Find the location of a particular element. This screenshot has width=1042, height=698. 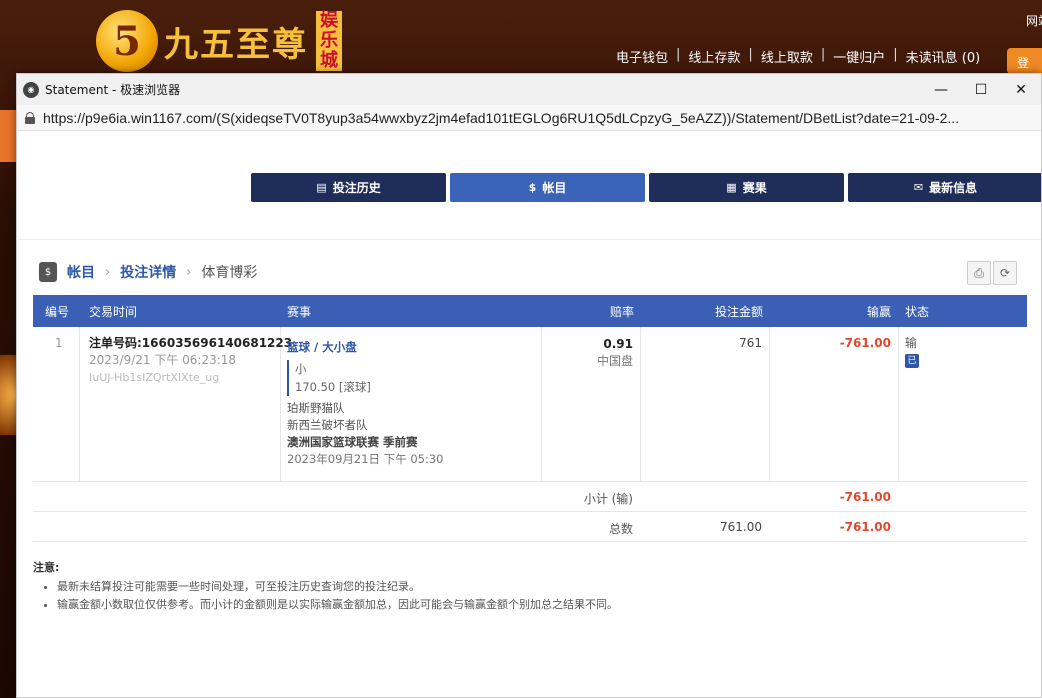

bet-status: 输 is located at coordinates (911, 343).